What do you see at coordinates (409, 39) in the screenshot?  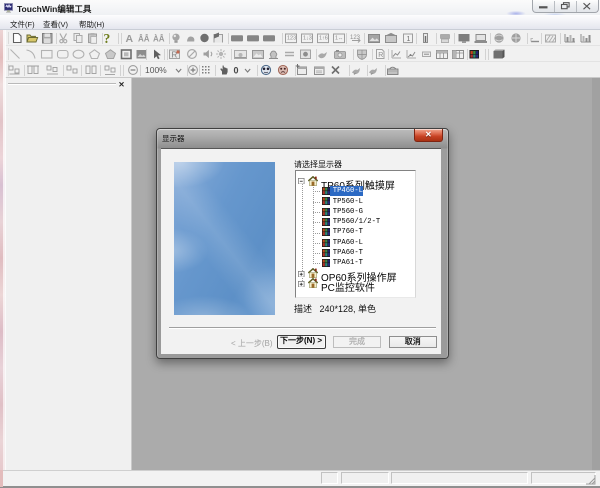 I see `svg-text: 1` at bounding box center [409, 39].